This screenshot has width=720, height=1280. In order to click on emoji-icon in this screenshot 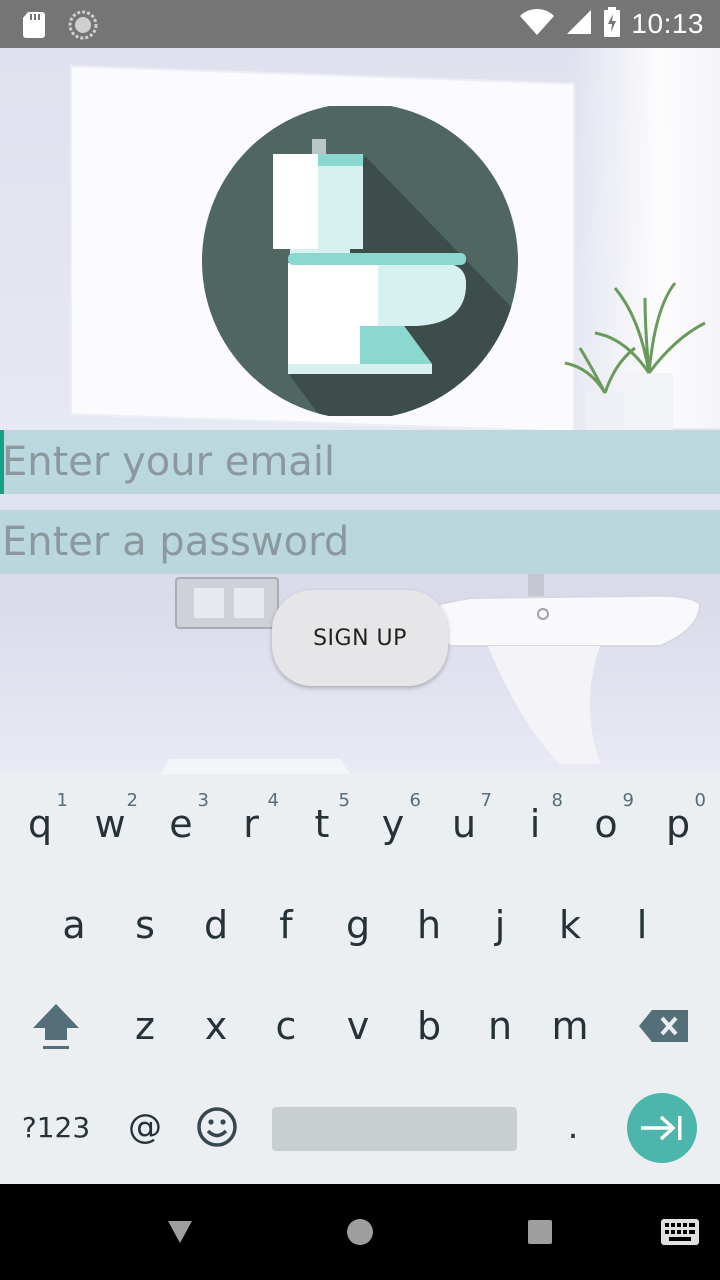, I will do `click(217, 1127)`.